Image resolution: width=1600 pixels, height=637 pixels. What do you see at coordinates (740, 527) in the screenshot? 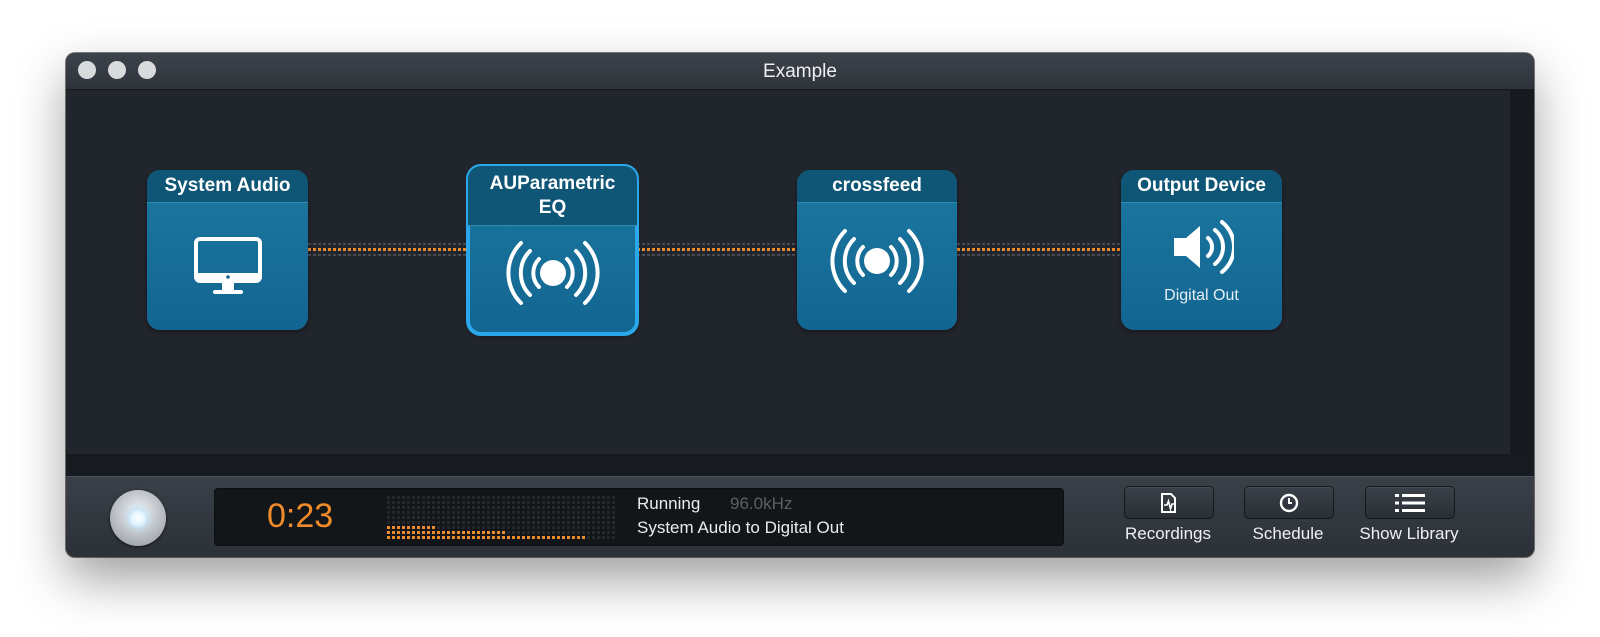
I see `route-description: System Audio to Digital Out` at bounding box center [740, 527].